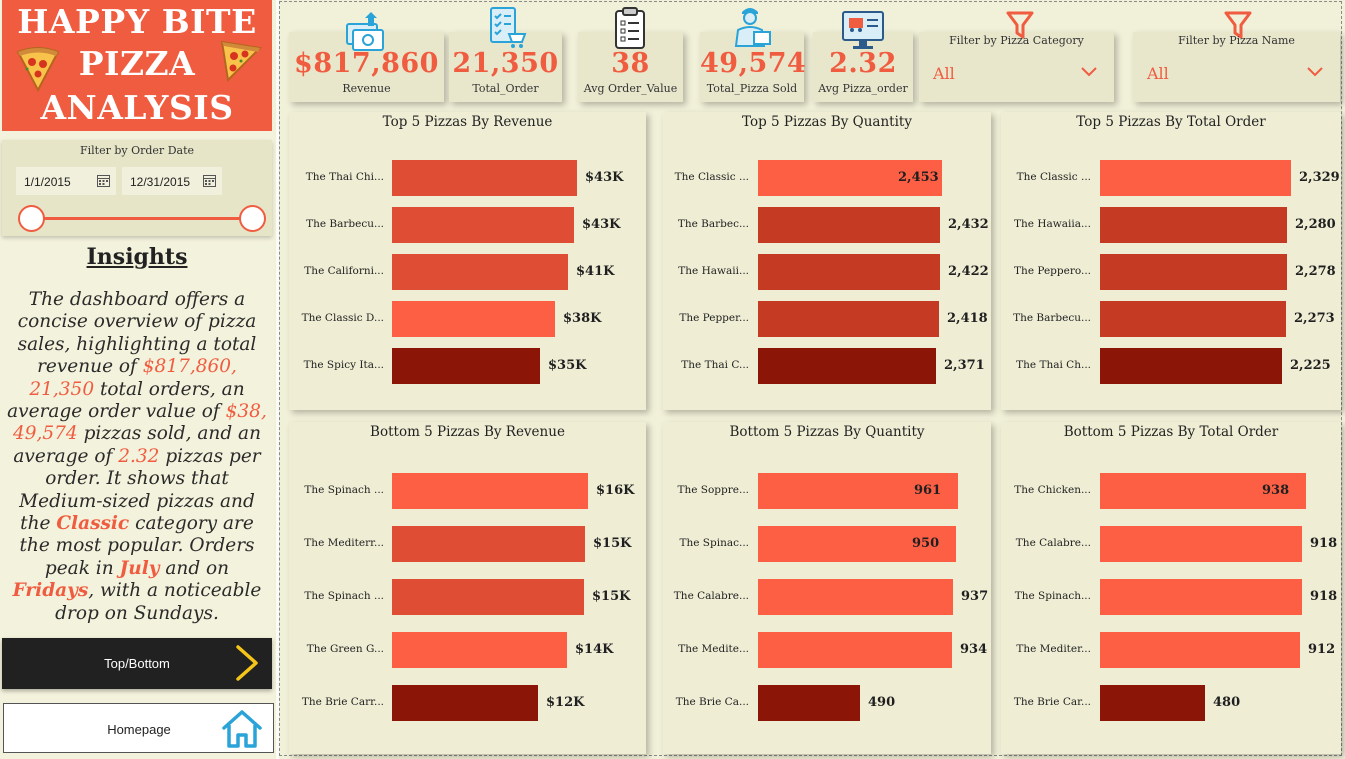 Image resolution: width=1345 pixels, height=759 pixels. I want to click on date-slider-end-handle, so click(252, 218).